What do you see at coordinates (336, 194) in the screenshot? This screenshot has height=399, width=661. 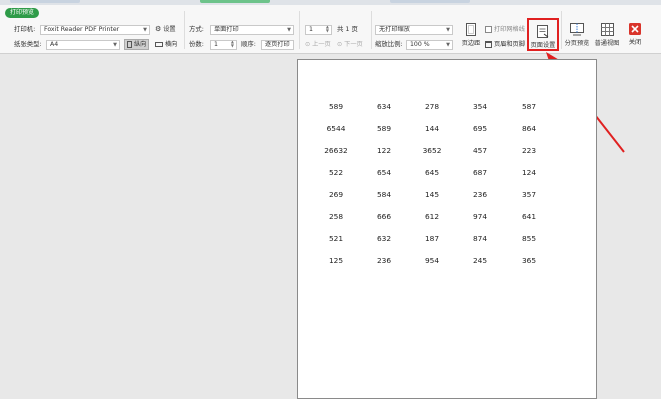 I see `sheet-cell: 269` at bounding box center [336, 194].